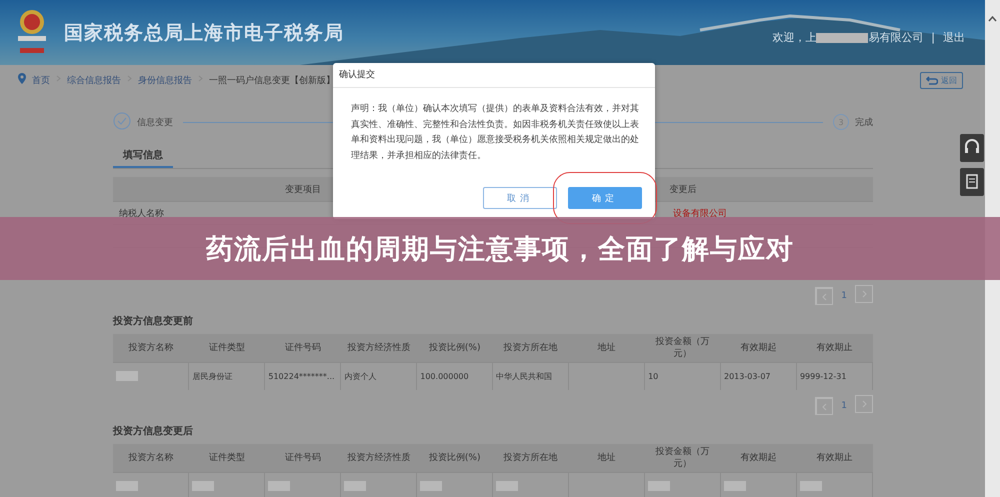 This screenshot has height=497, width=1000. What do you see at coordinates (896, 37) in the screenshot?
I see `company-name: 易有限公司` at bounding box center [896, 37].